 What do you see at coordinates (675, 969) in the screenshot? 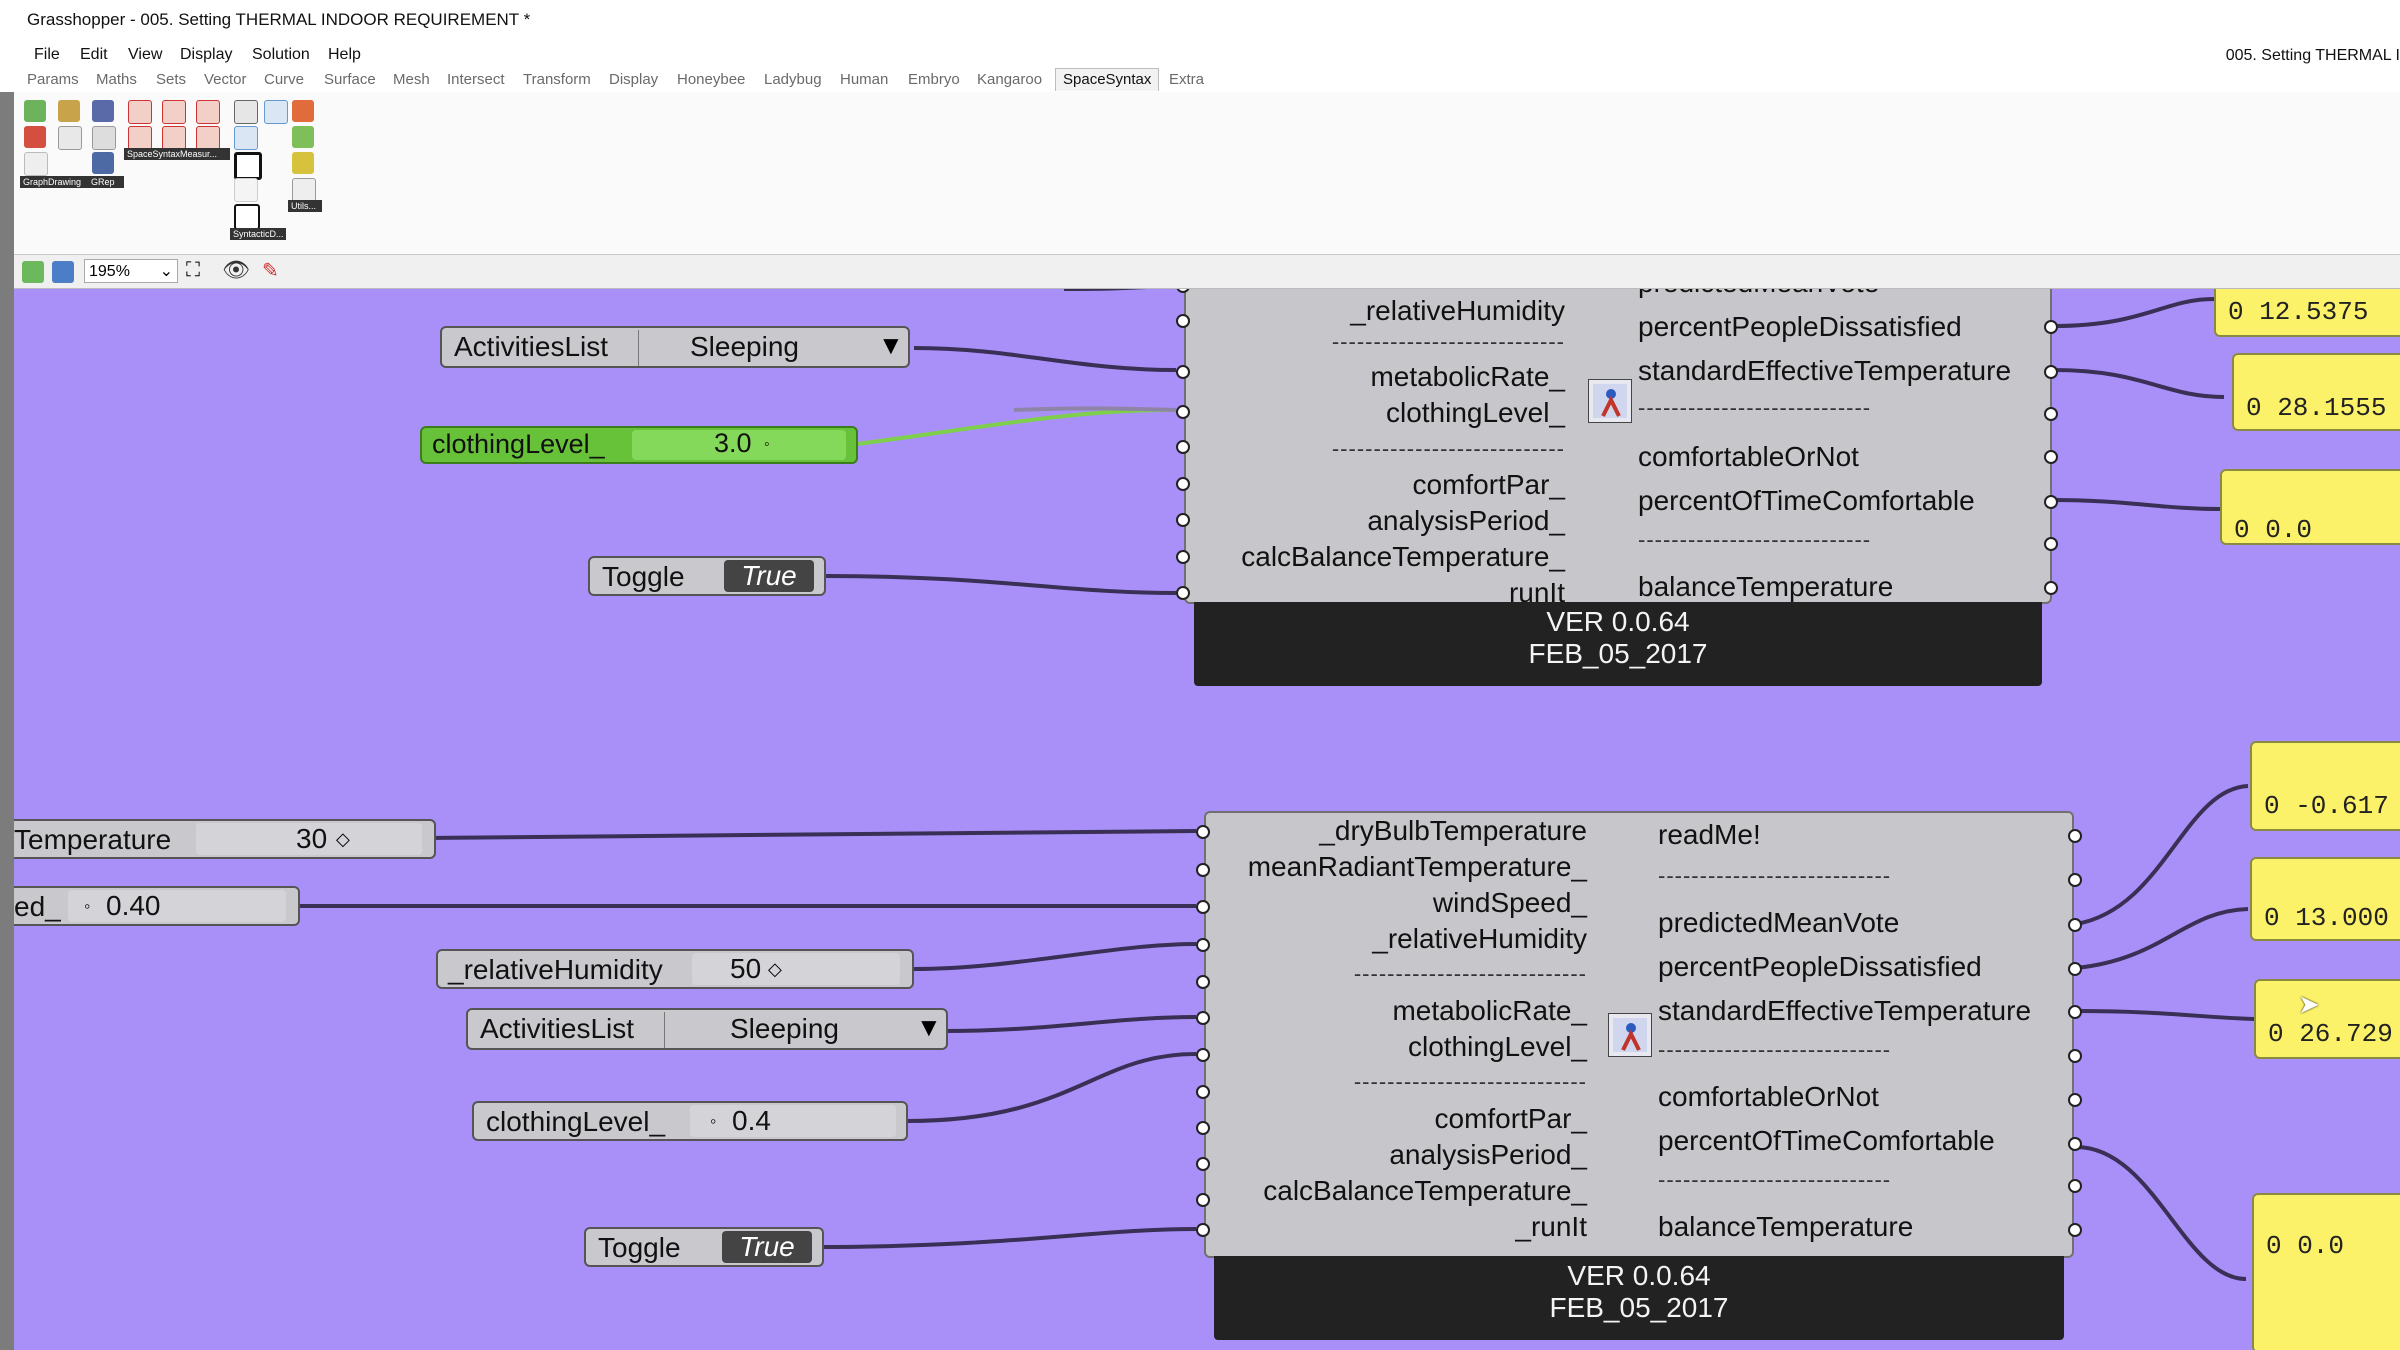
I see `relative-humidity-slider: _relativeHumidity 50 ◇` at bounding box center [675, 969].